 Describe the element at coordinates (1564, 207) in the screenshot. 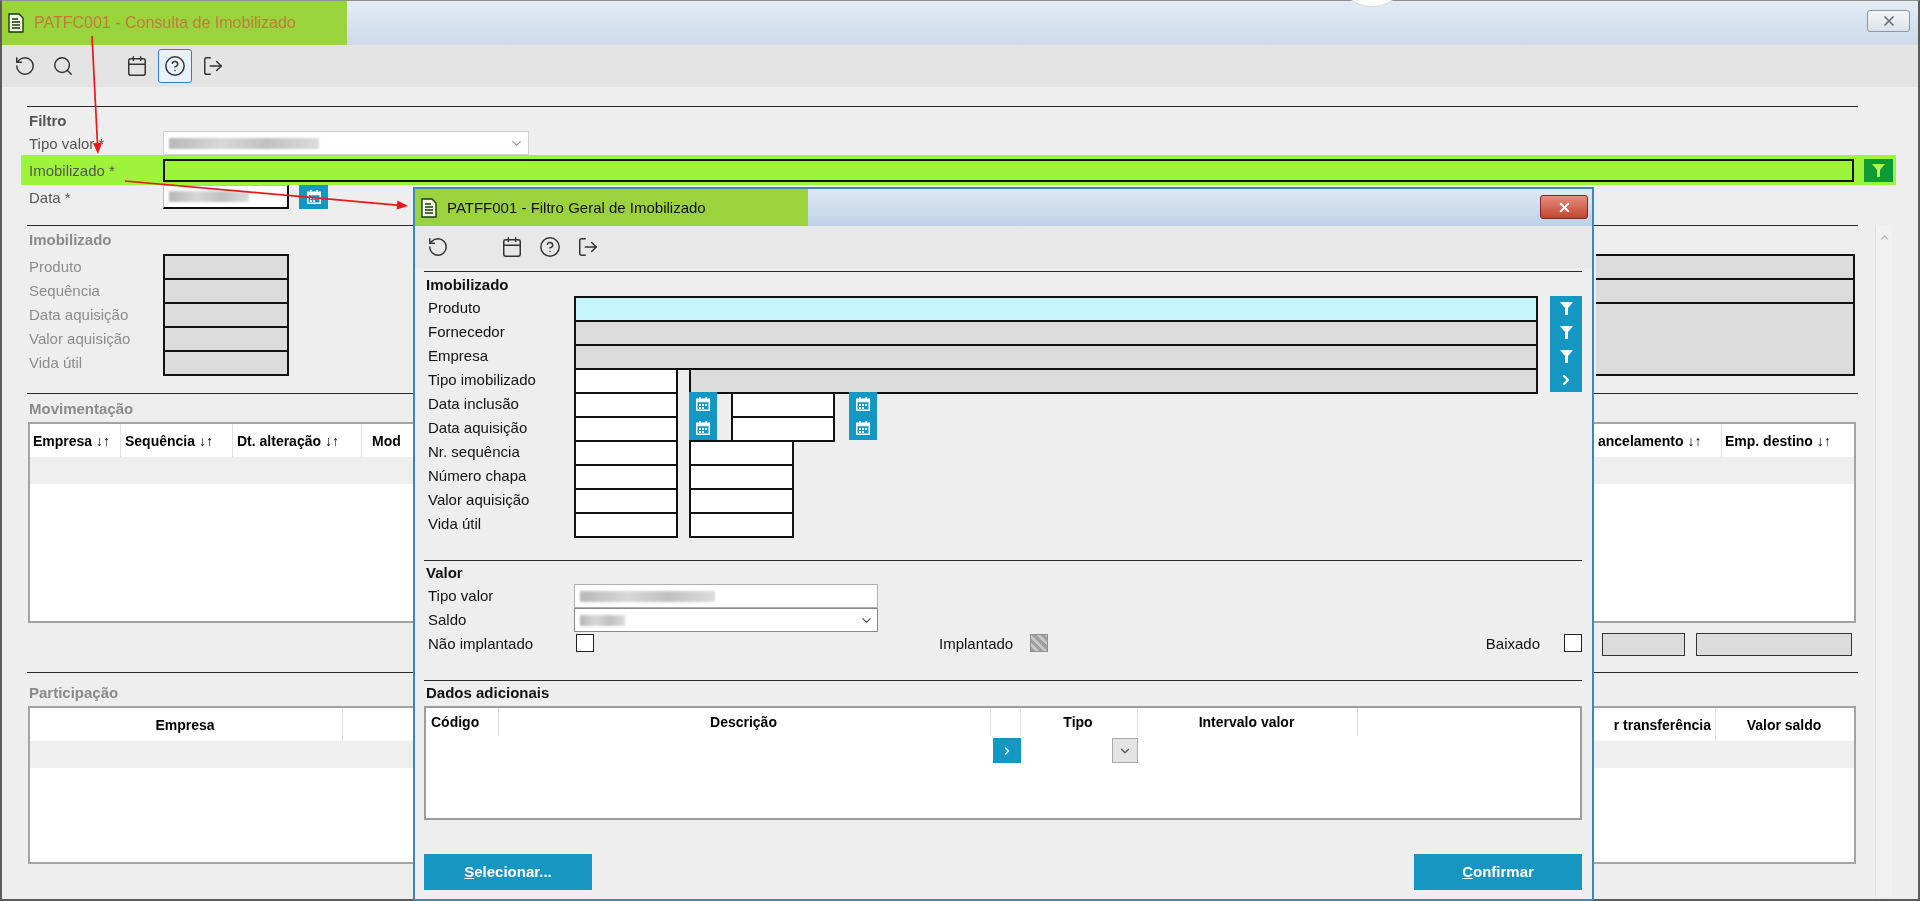

I see `close-button` at that location.